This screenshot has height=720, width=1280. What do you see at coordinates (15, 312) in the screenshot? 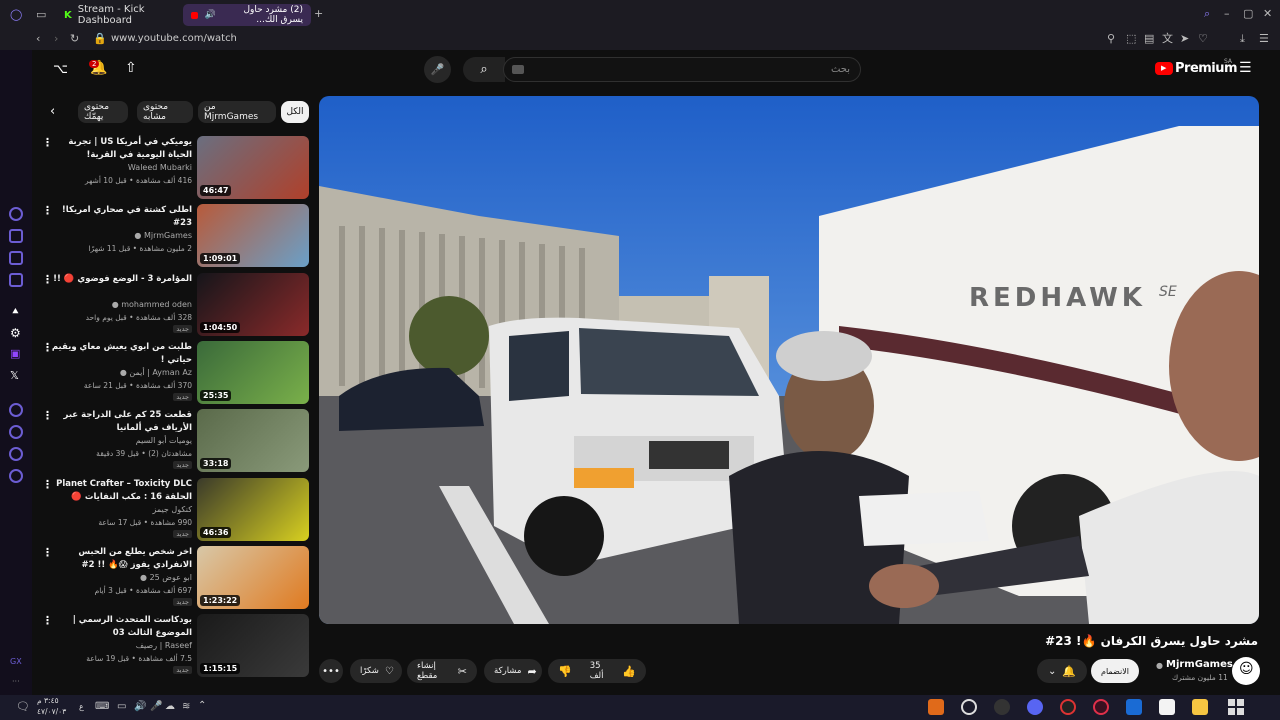
I see `kick-sidebar-icon: ⯅` at bounding box center [15, 312].